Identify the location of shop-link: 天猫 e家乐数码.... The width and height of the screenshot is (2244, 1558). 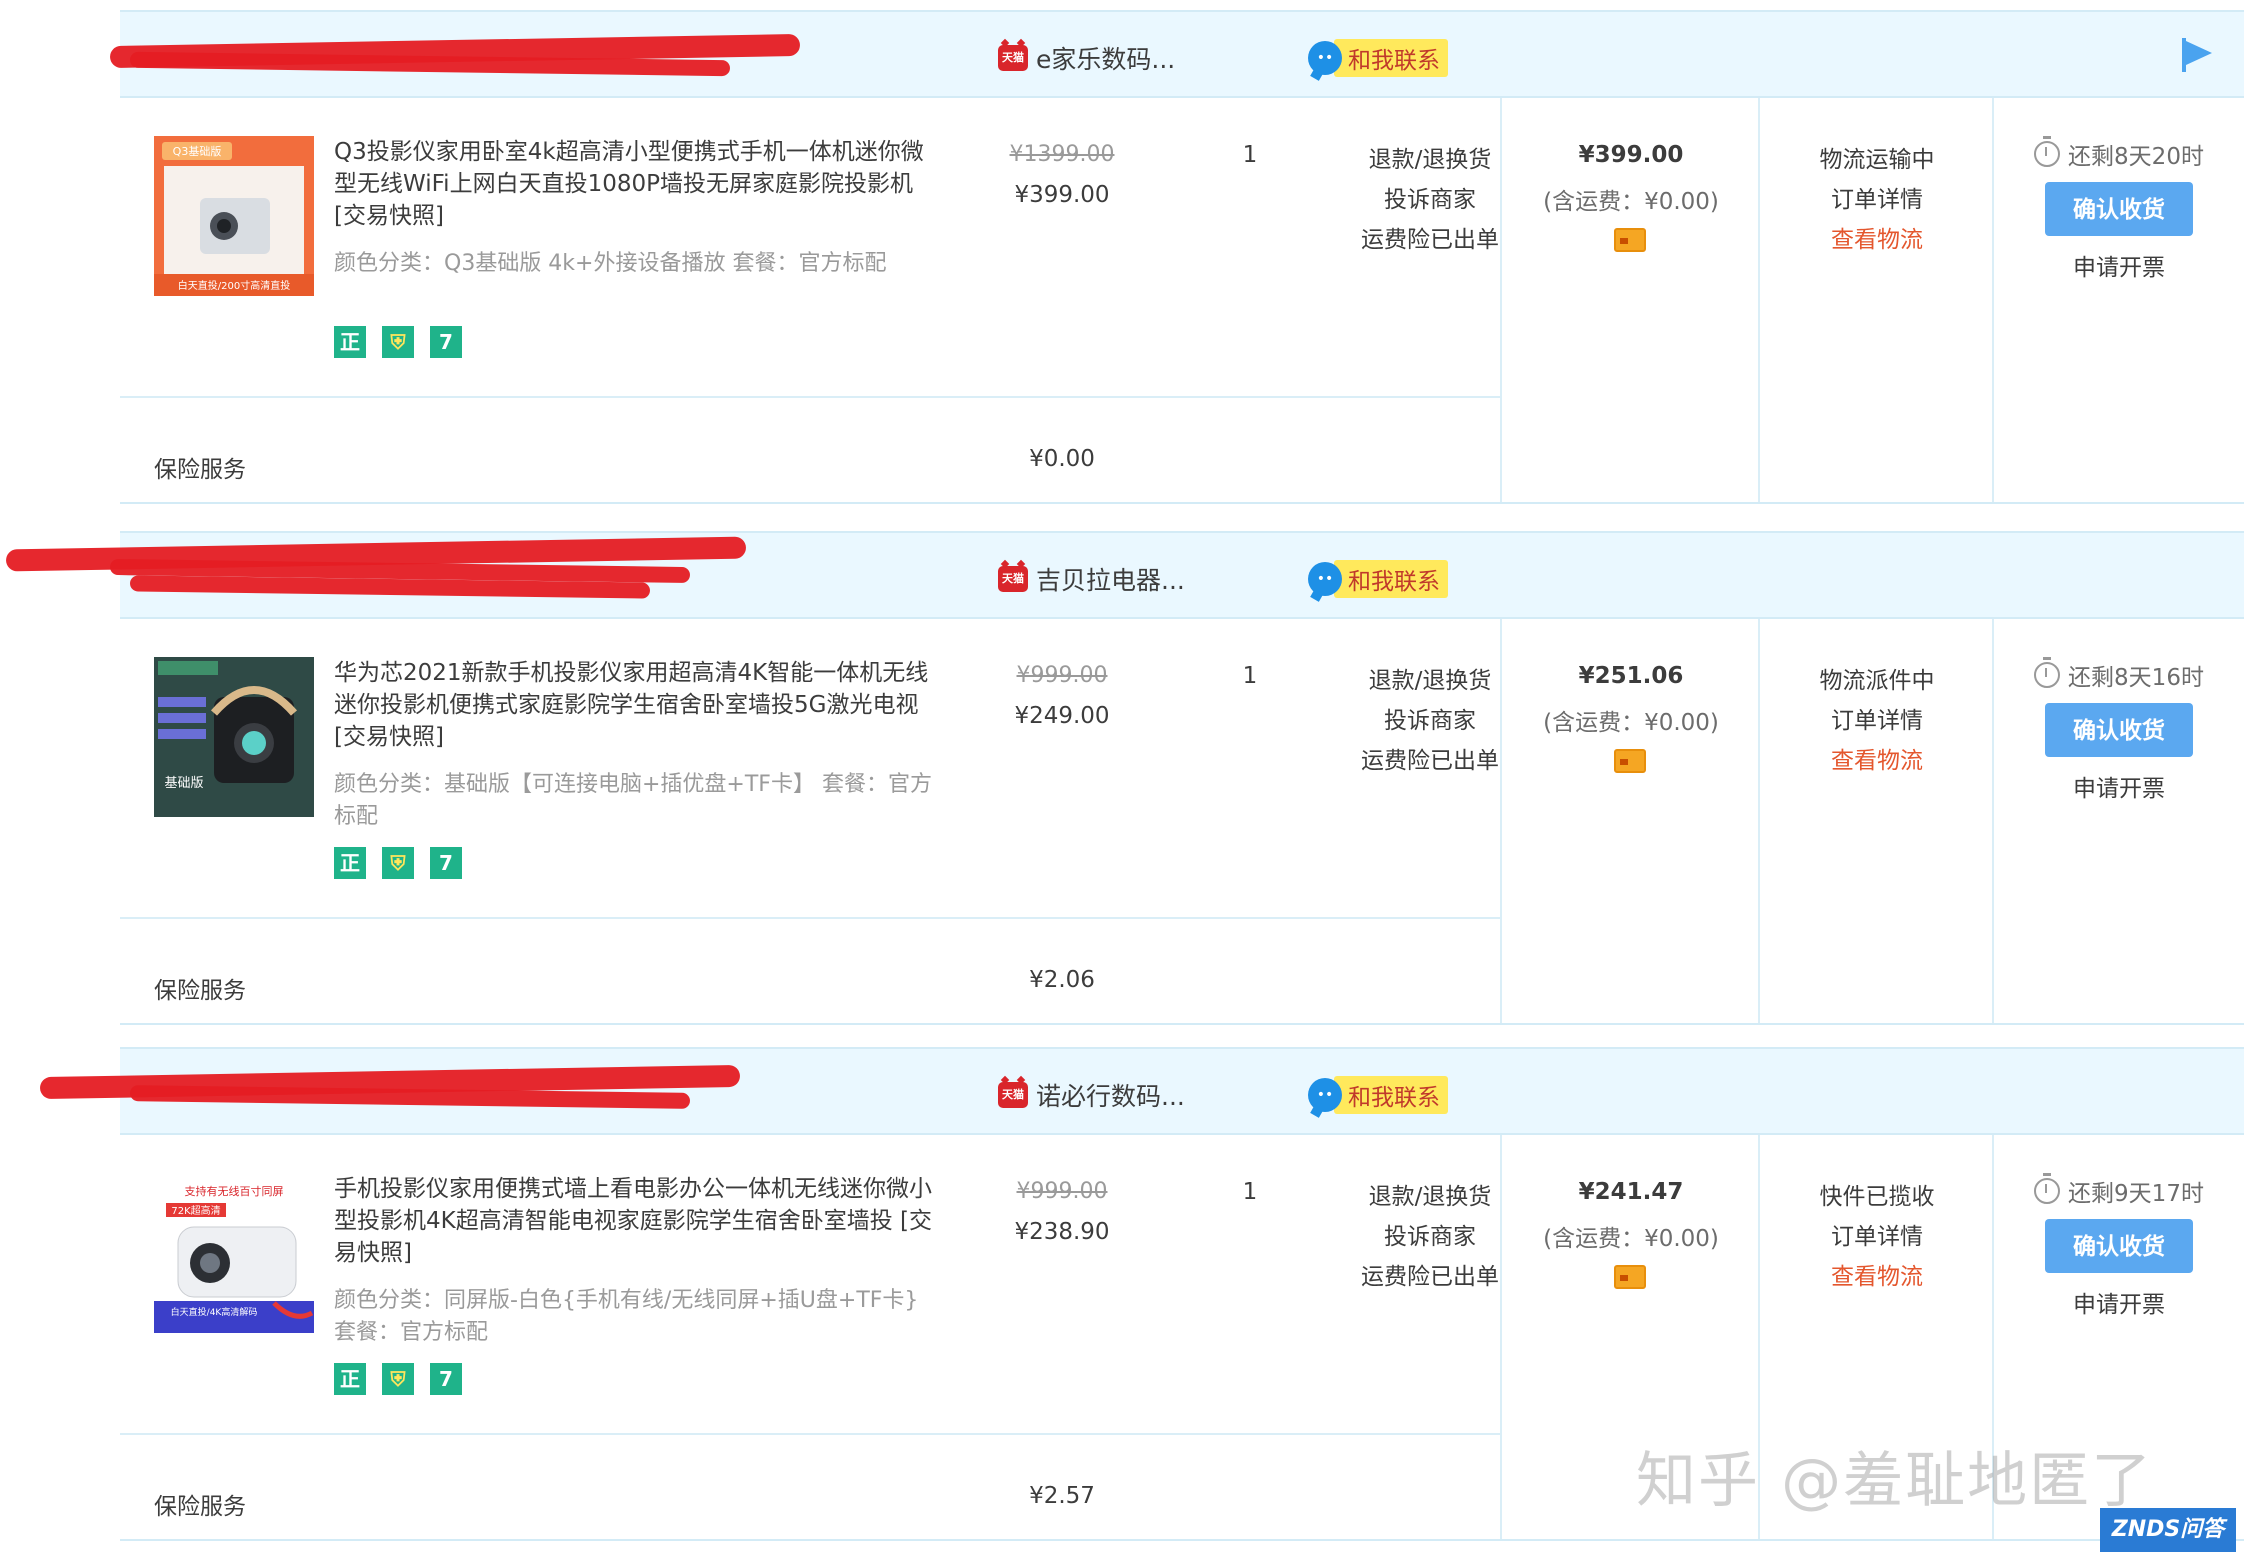
(1086, 58).